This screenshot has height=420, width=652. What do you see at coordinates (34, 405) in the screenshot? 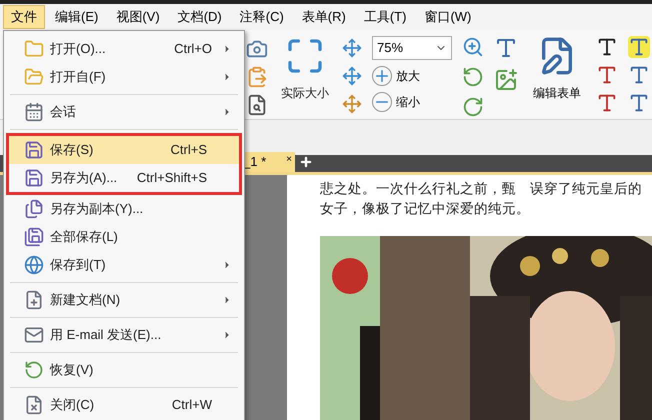
I see `file-x-icon` at bounding box center [34, 405].